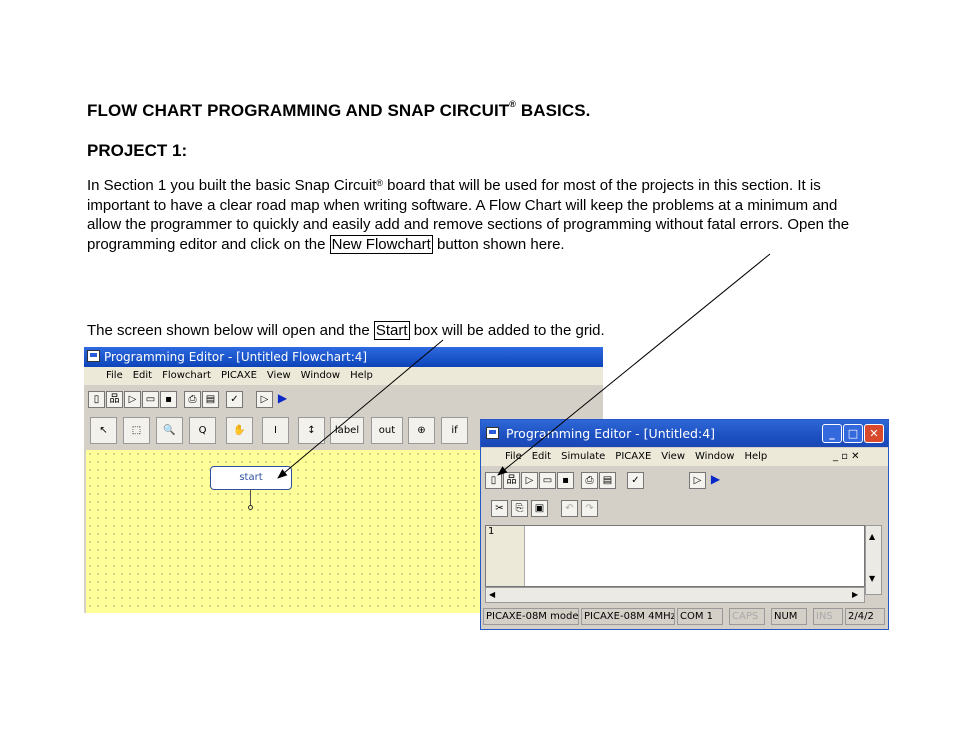 Image resolution: width=954 pixels, height=738 pixels. Describe the element at coordinates (569, 508) in the screenshot. I see `undo-icon: ↶` at that location.